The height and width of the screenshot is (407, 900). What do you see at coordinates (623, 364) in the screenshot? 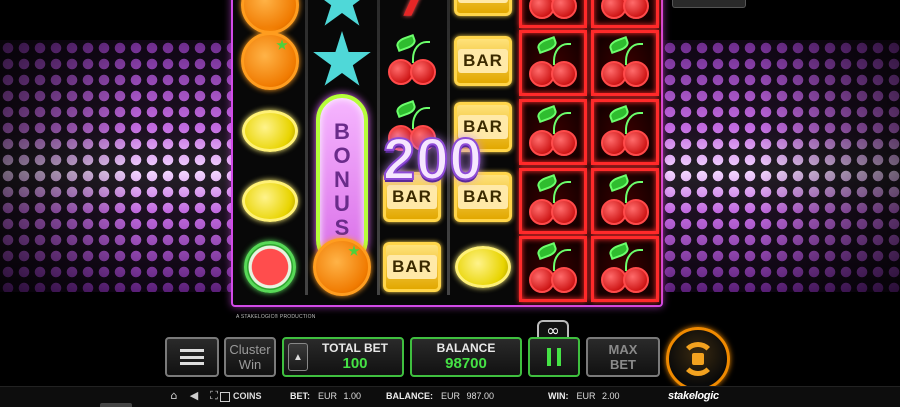
I see `max-bet-label-2: BET` at bounding box center [623, 364].